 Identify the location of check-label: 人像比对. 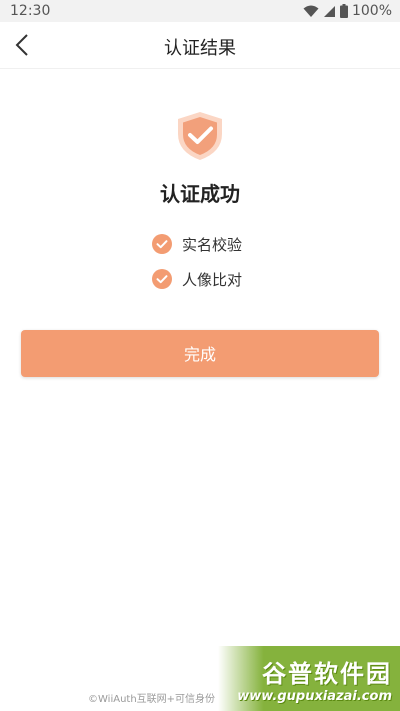
(212, 279).